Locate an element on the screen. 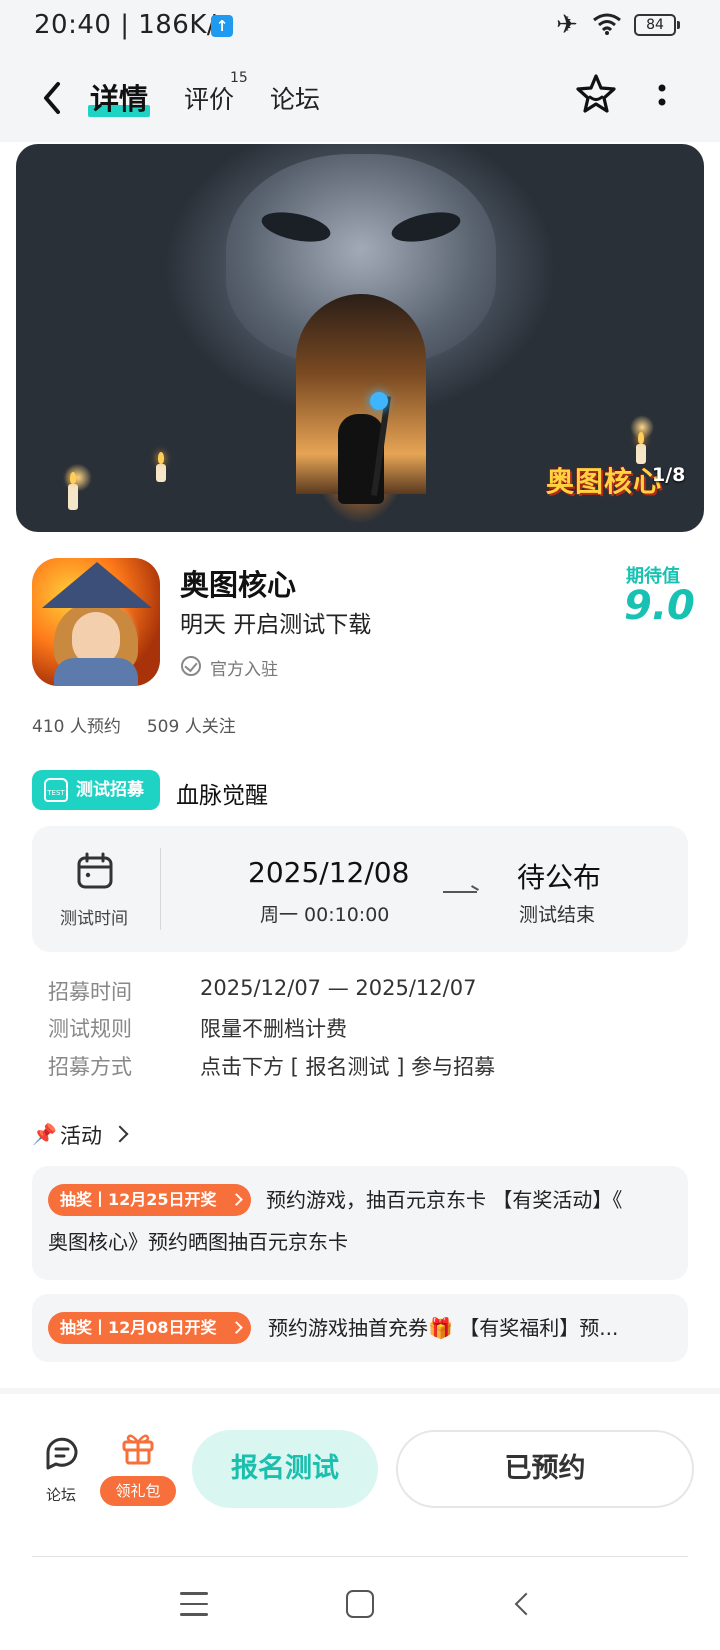 This screenshot has width=720, height=1650. app-subtitle: 明天 开启测试下载 is located at coordinates (276, 625).